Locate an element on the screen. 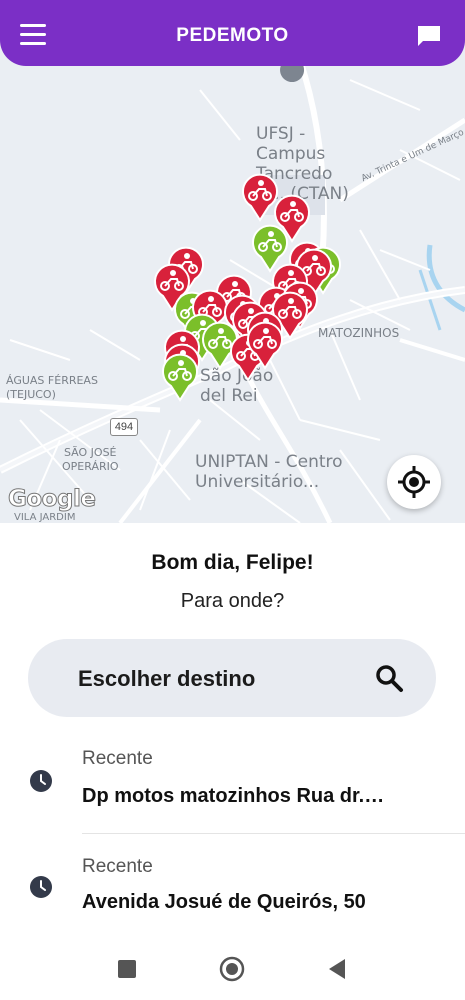  recent-address: Avenida Josué de Queirós, 50 is located at coordinates (224, 902).